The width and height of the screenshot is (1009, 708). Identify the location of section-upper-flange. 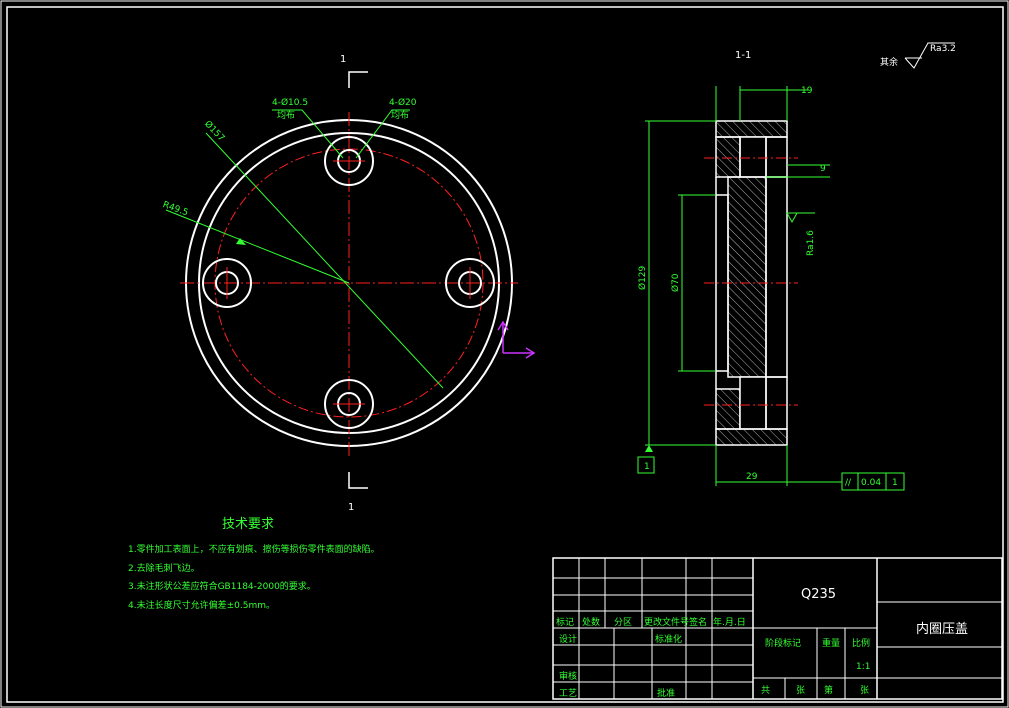
(751, 129).